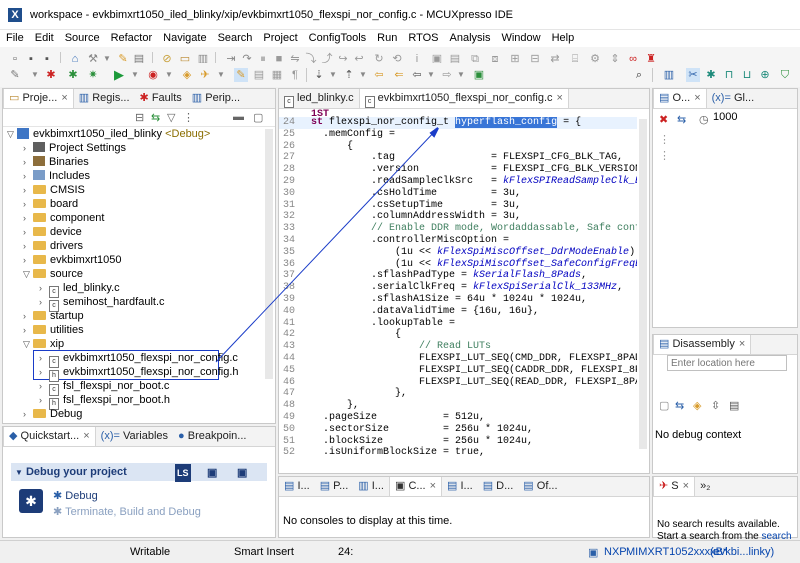 This screenshot has width=800, height=563. I want to click on tree-item-evkbimxrt1050: › evkbimxrt1050, so click(72, 260).